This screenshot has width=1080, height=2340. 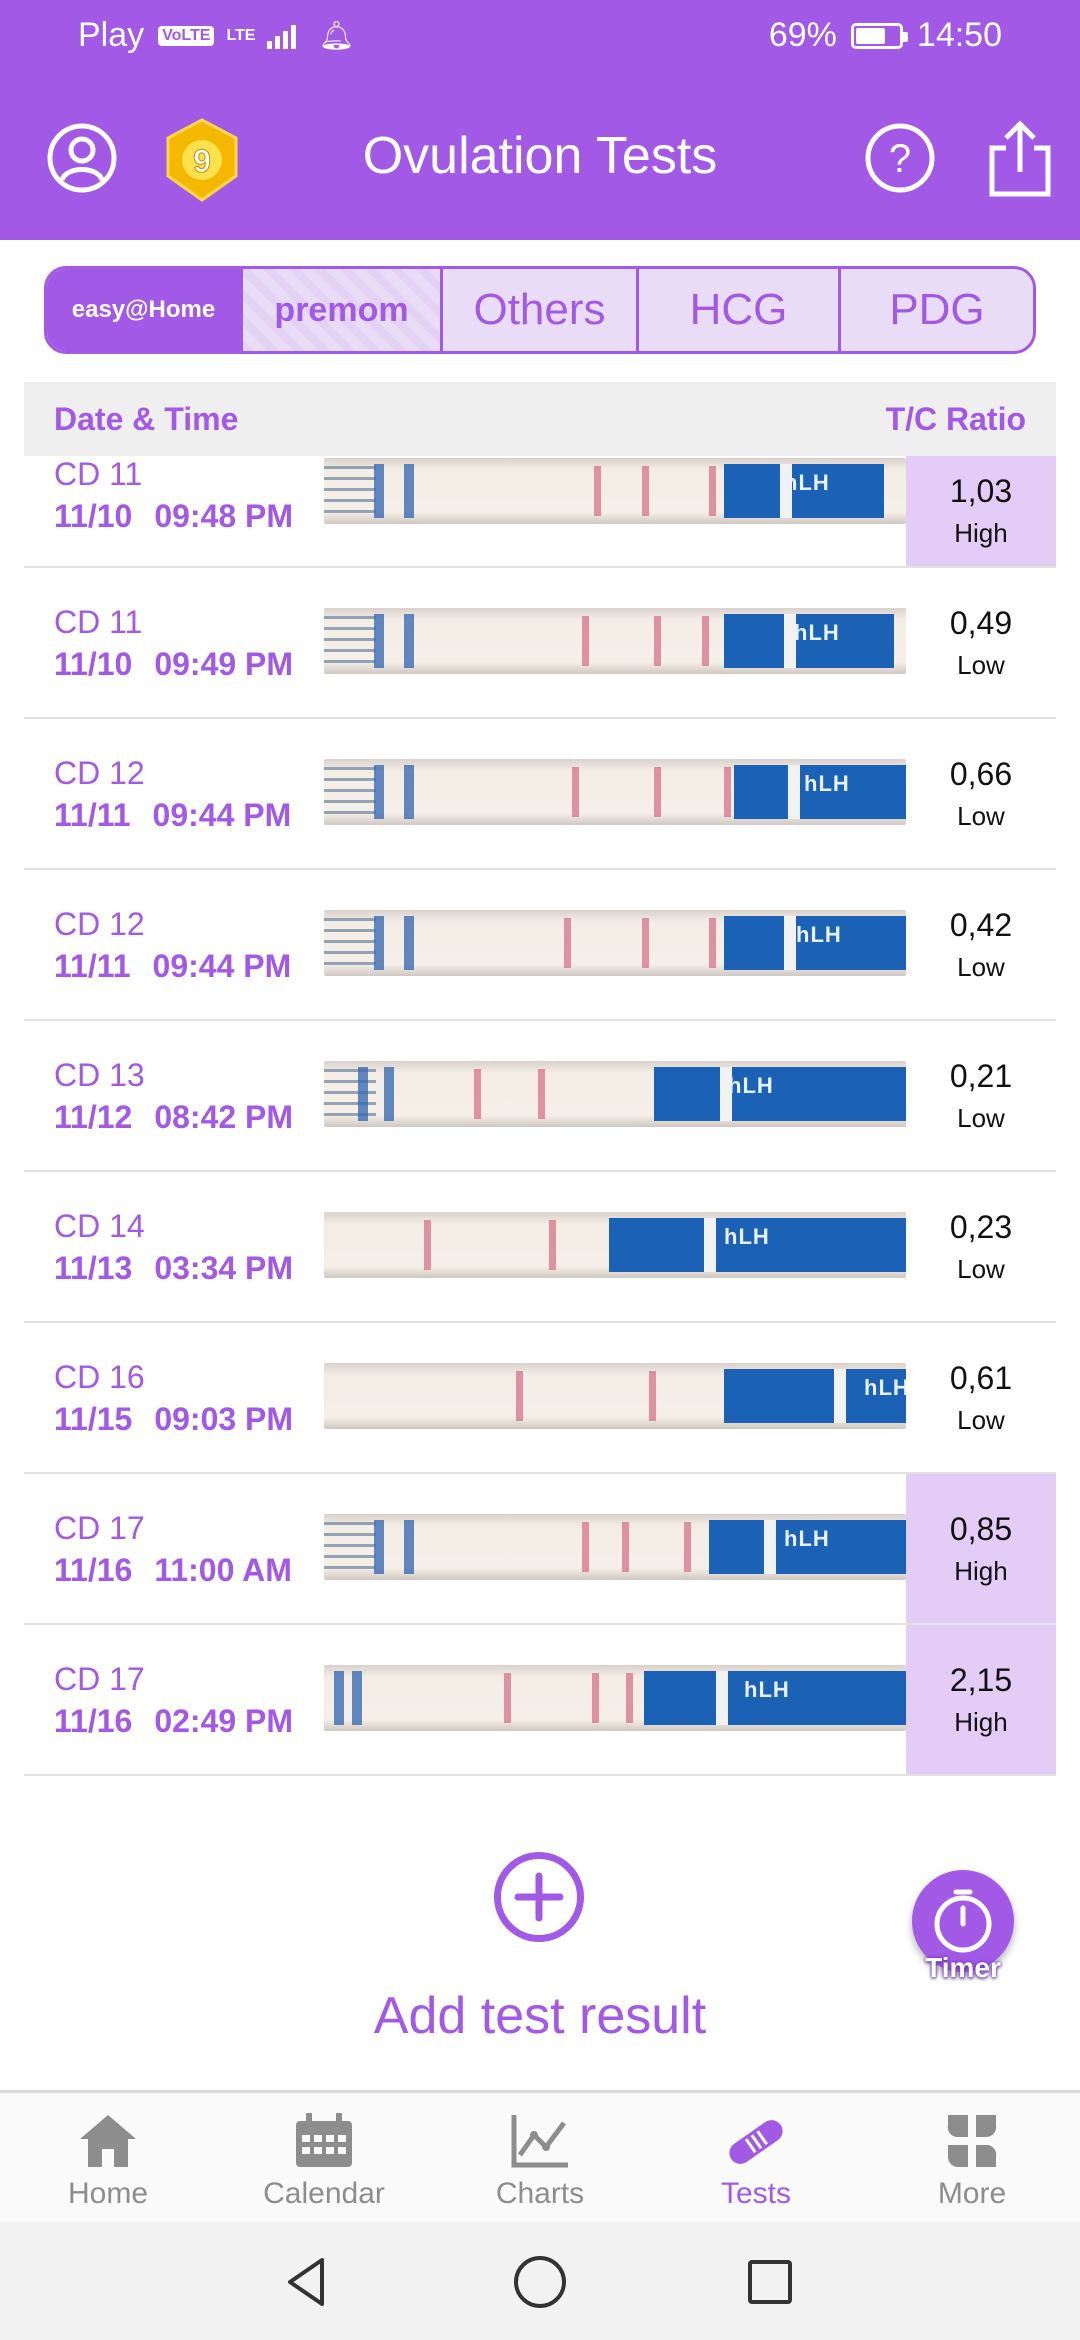 I want to click on add-test-label: Add test result, so click(x=540, y=2016).